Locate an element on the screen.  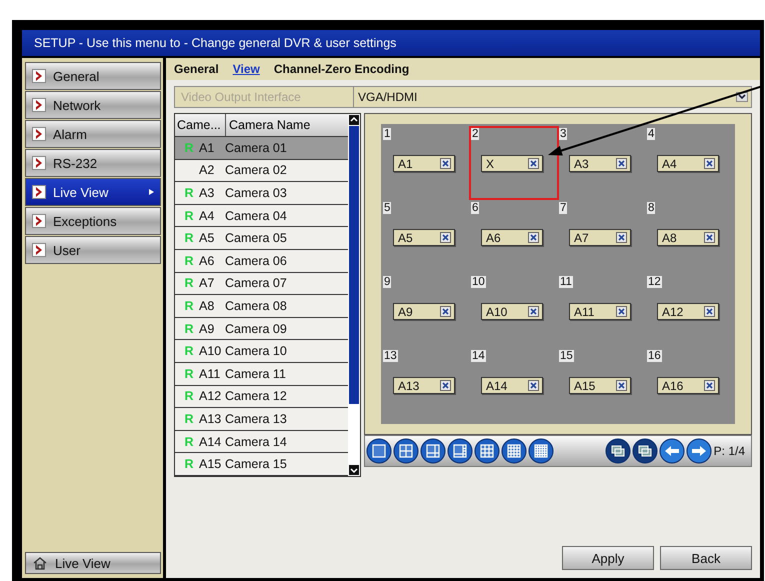
layout-cell: 4 A4 is located at coordinates (690, 163).